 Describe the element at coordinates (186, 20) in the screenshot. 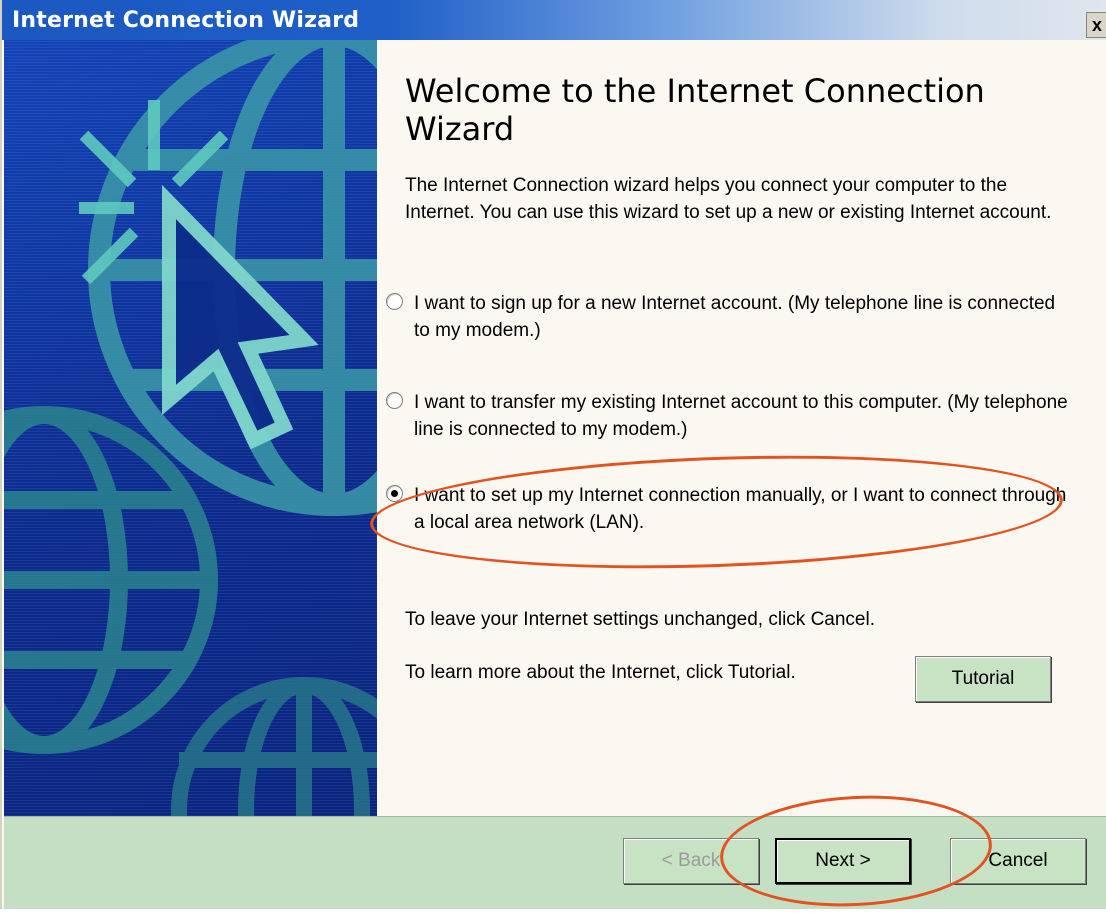

I see `window-title: Internet Connection Wizard` at that location.